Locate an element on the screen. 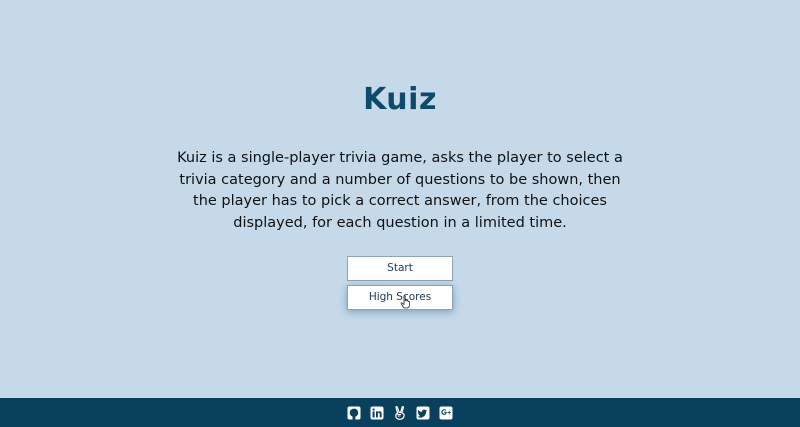 The width and height of the screenshot is (800, 427). github-icon is located at coordinates (354, 413).